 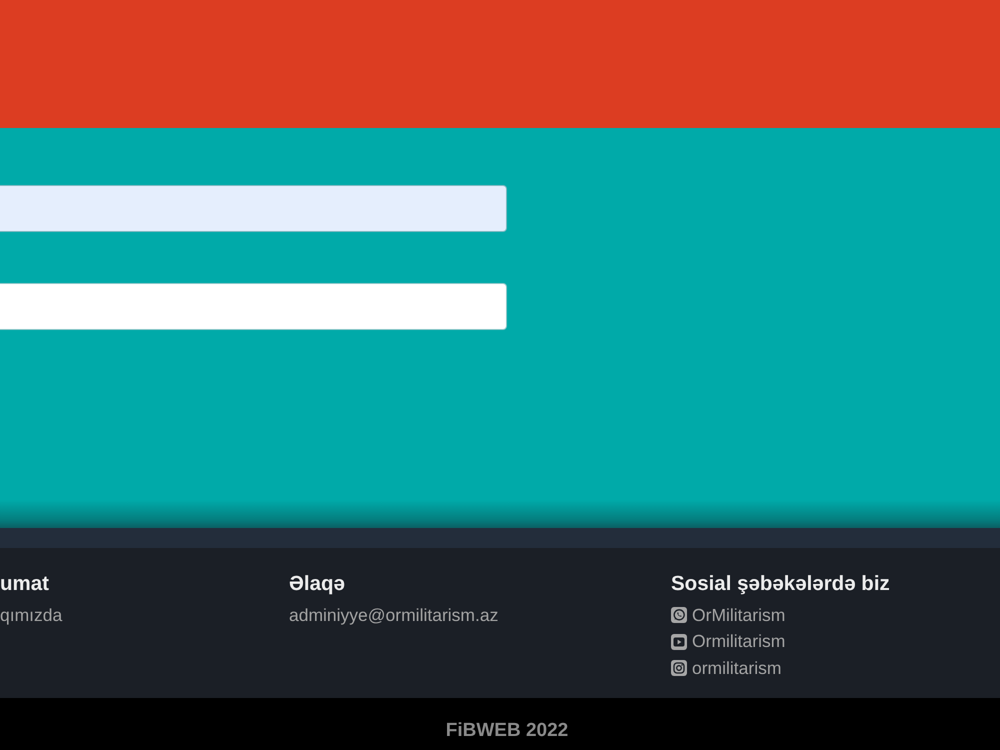 What do you see at coordinates (739, 615) in the screenshot?
I see `social-link: OrMilitarism` at bounding box center [739, 615].